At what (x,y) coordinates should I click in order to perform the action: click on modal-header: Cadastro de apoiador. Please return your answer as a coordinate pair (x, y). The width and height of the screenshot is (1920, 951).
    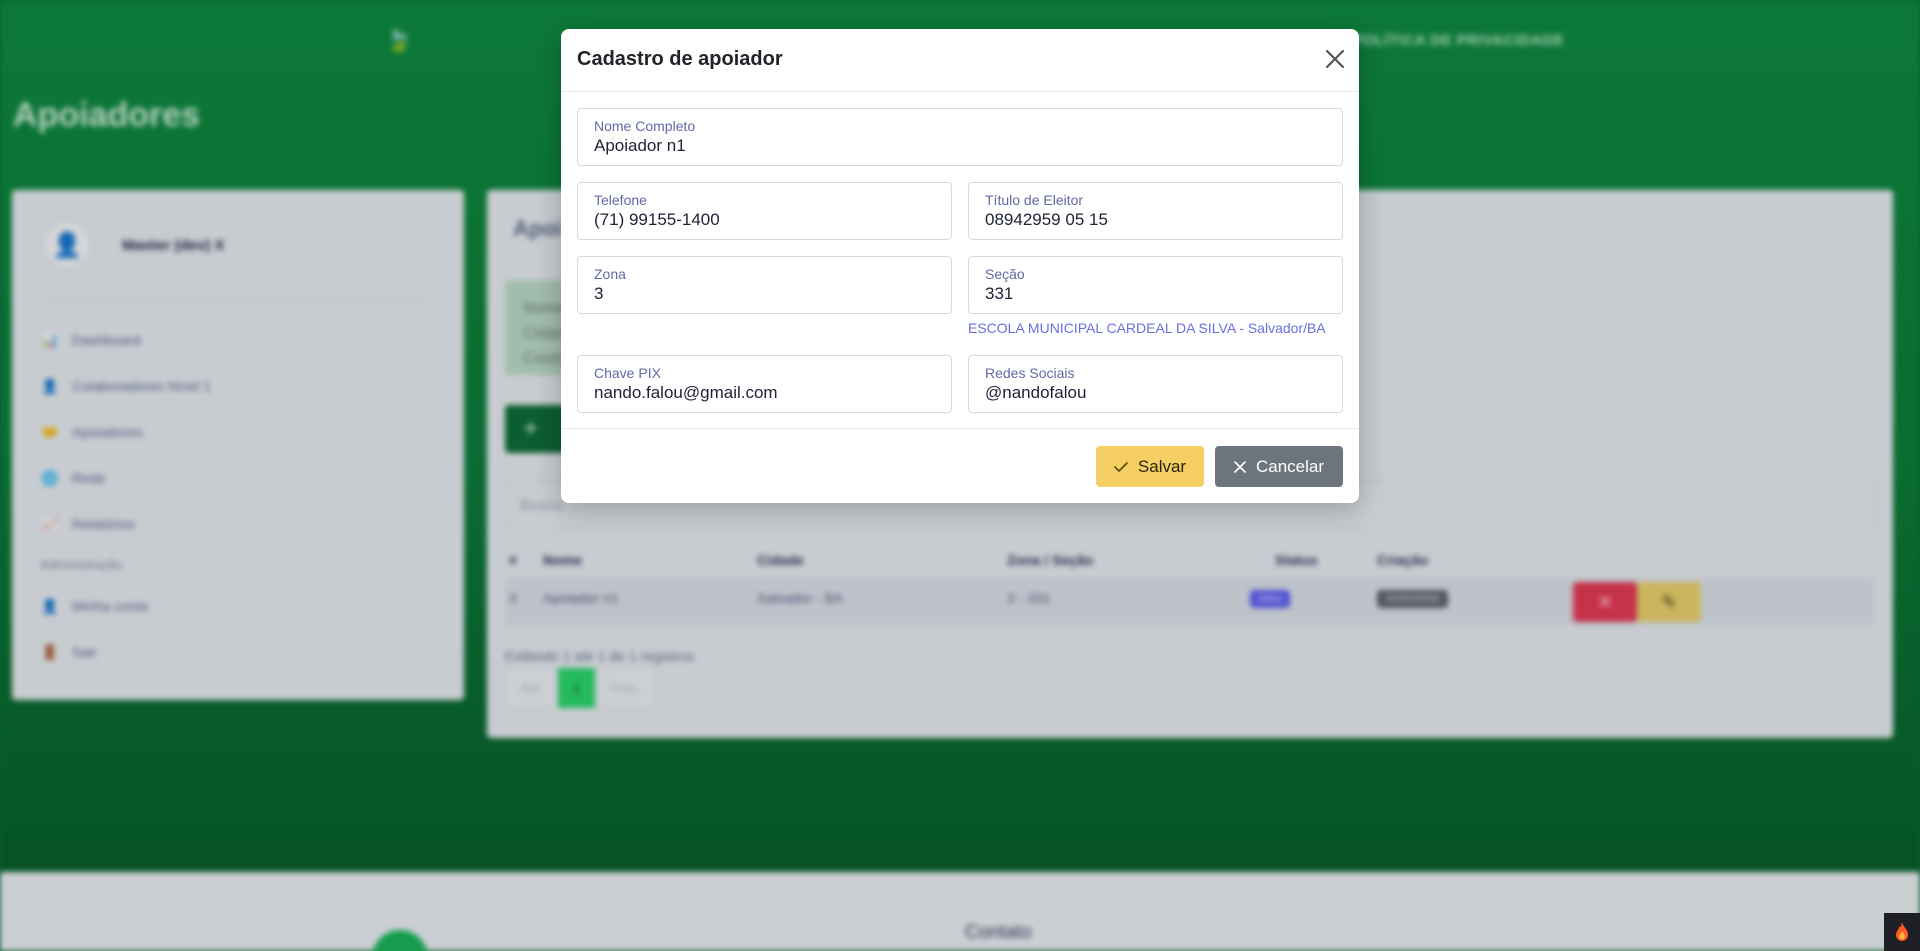
    Looking at the image, I should click on (960, 60).